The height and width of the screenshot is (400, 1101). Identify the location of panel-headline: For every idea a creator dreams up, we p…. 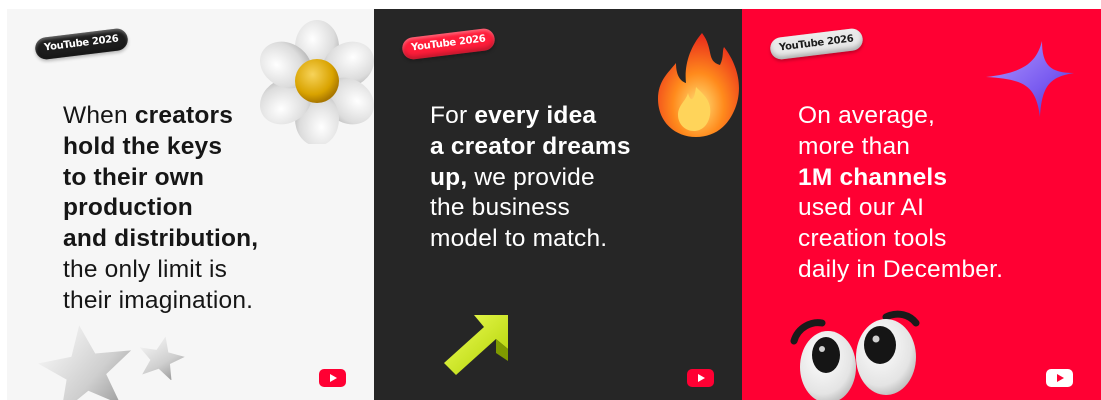
(580, 178).